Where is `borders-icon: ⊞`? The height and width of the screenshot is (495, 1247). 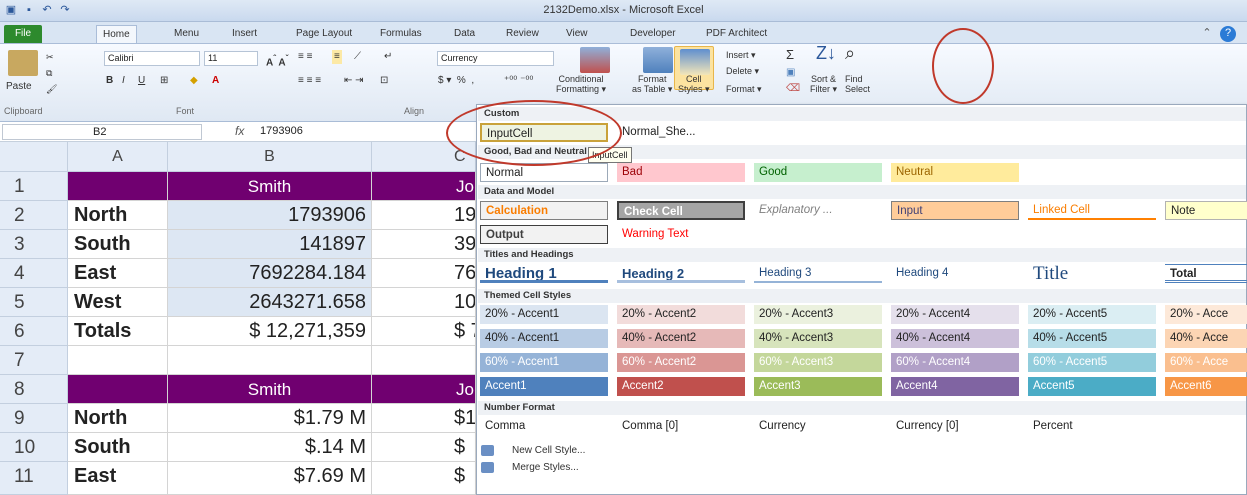
borders-icon: ⊞ is located at coordinates (164, 81).